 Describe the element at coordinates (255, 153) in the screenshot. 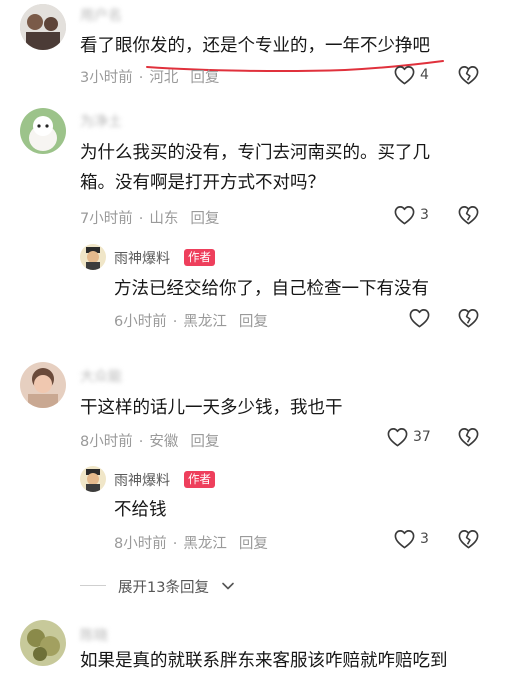

I see `comment-text-line: 为什么我买的没有，专门去河南买的。买了几` at that location.